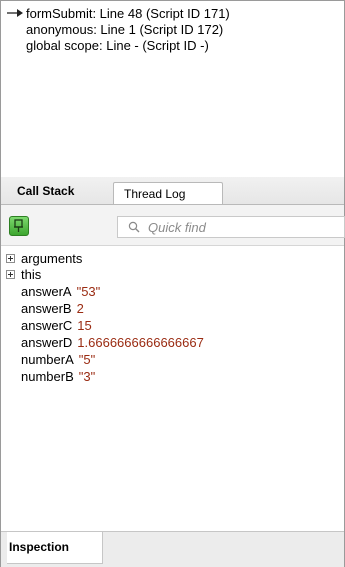  Describe the element at coordinates (52, 258) in the screenshot. I see `tree-node-label: arguments` at that location.